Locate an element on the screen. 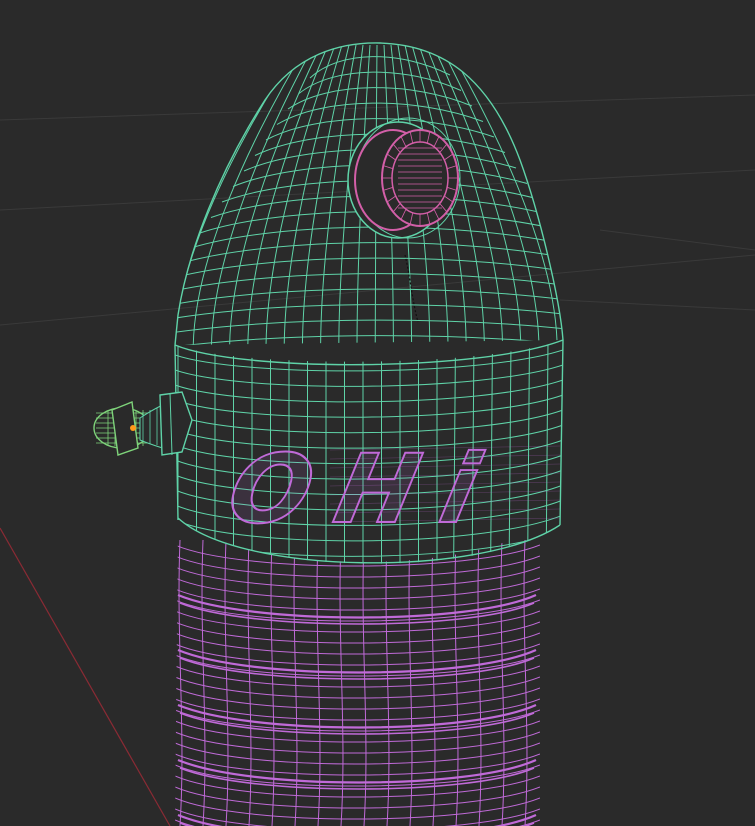 This screenshot has height=826, width=755. spring-coils is located at coordinates (357, 709).